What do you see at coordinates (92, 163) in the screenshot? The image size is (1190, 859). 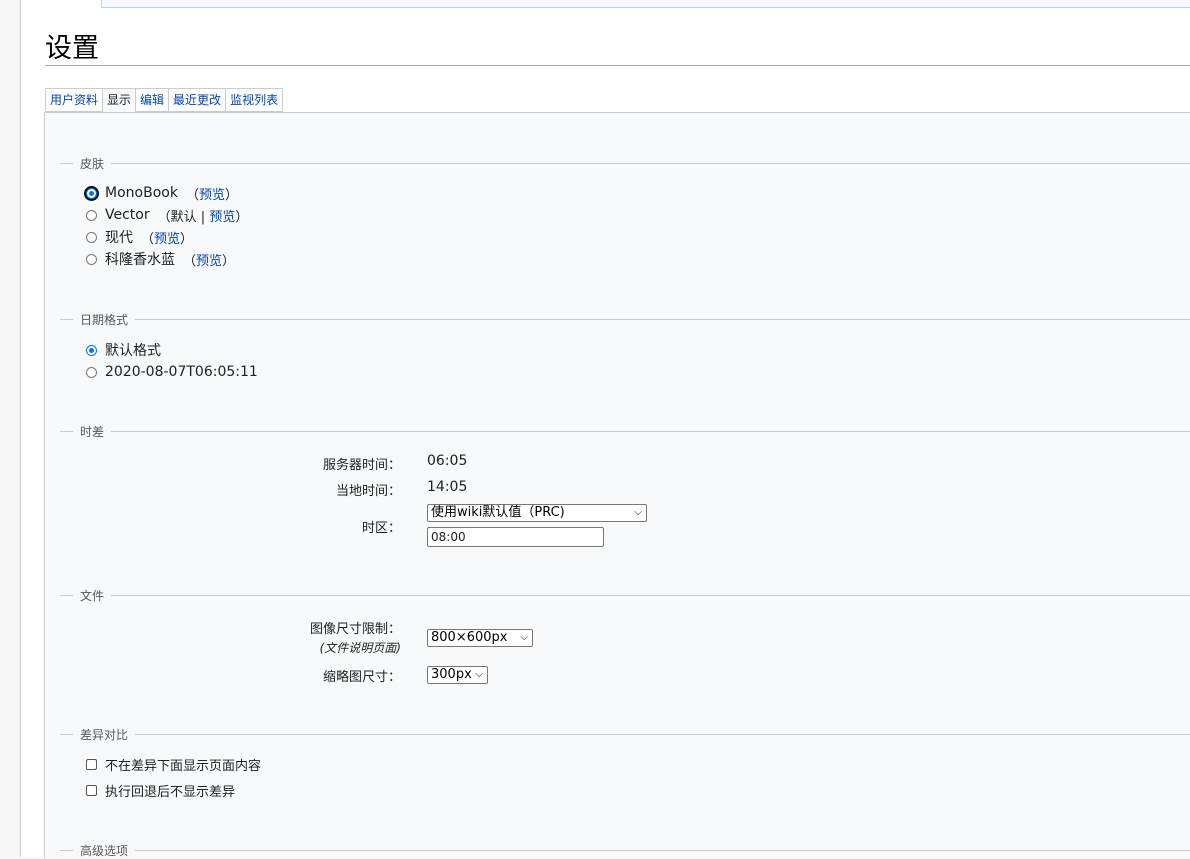 I see `skin-legend-label: 皮肤` at bounding box center [92, 163].